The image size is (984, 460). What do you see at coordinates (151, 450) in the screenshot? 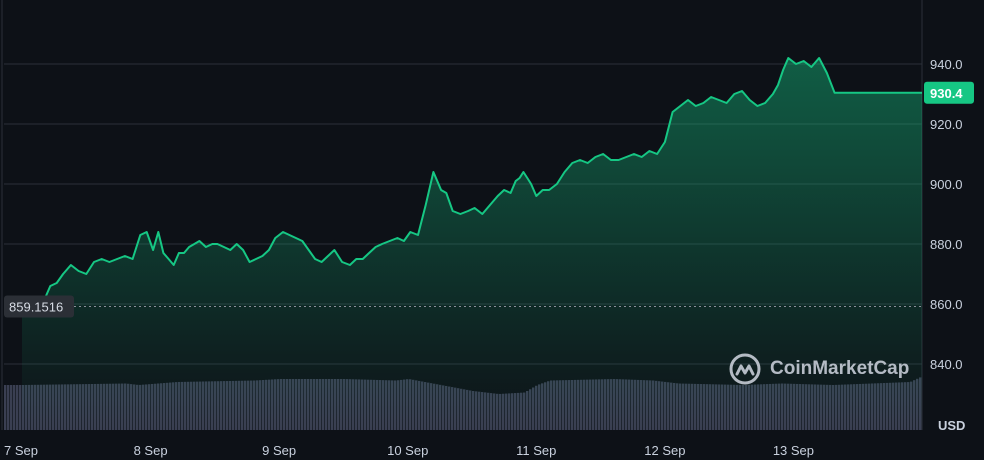
I see `x-tick-label: 8 Sep` at bounding box center [151, 450].